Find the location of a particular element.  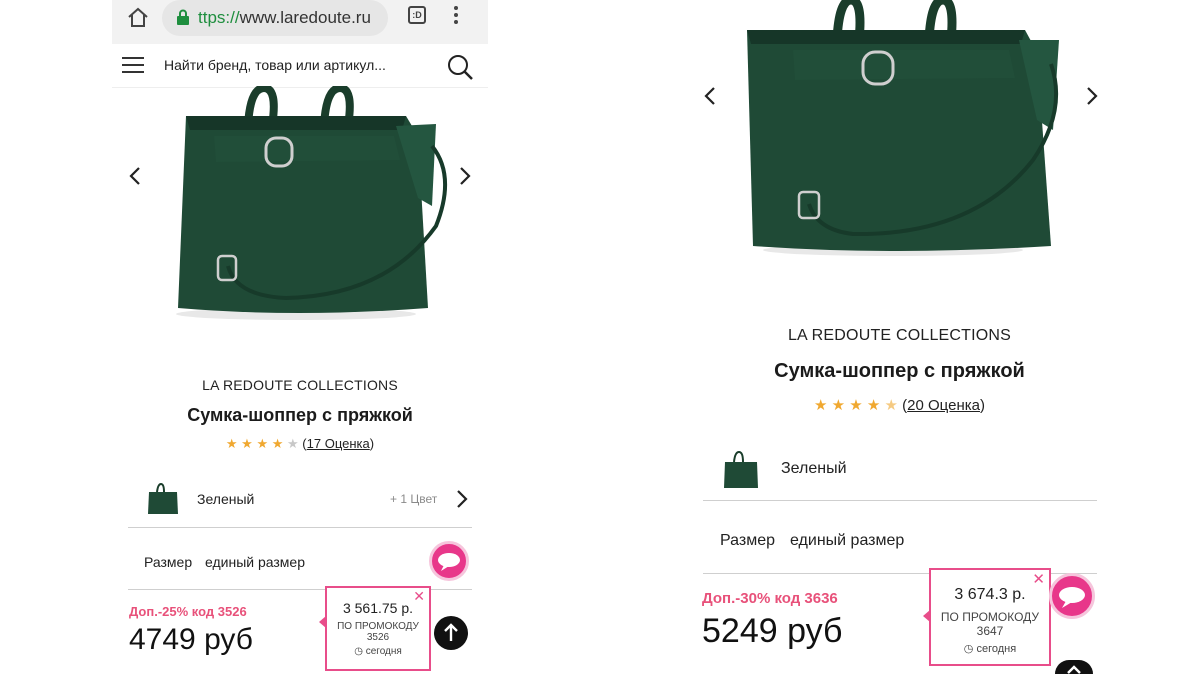

price: 5249 руб is located at coordinates (772, 631).